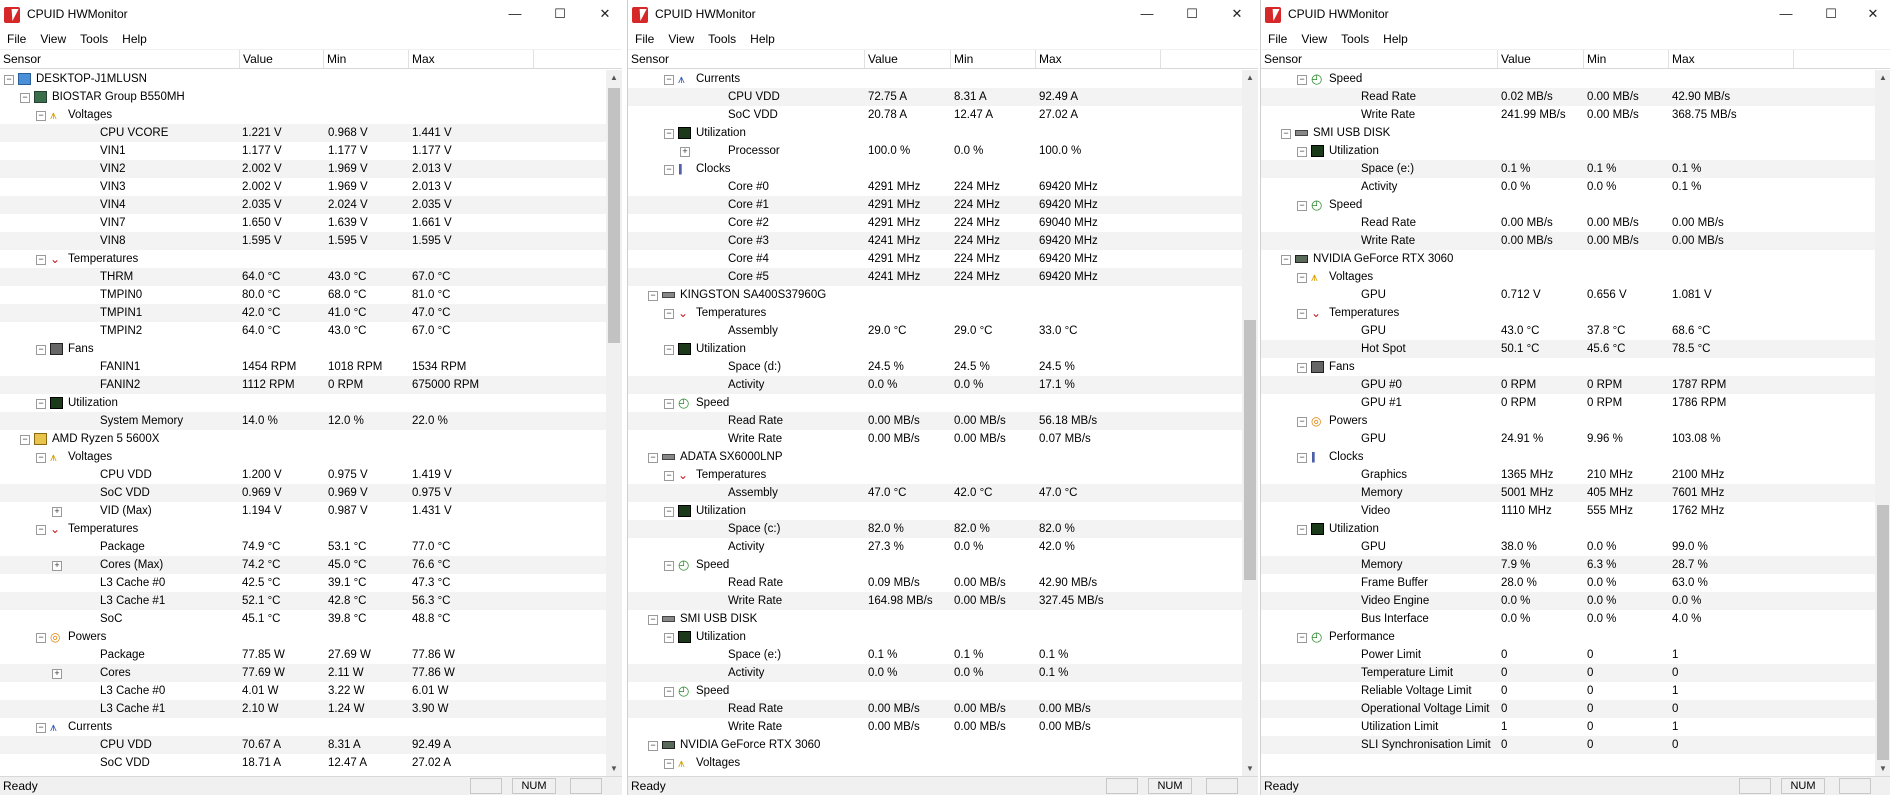  I want to click on scroll-down-icon: ▼, so click(614, 769).